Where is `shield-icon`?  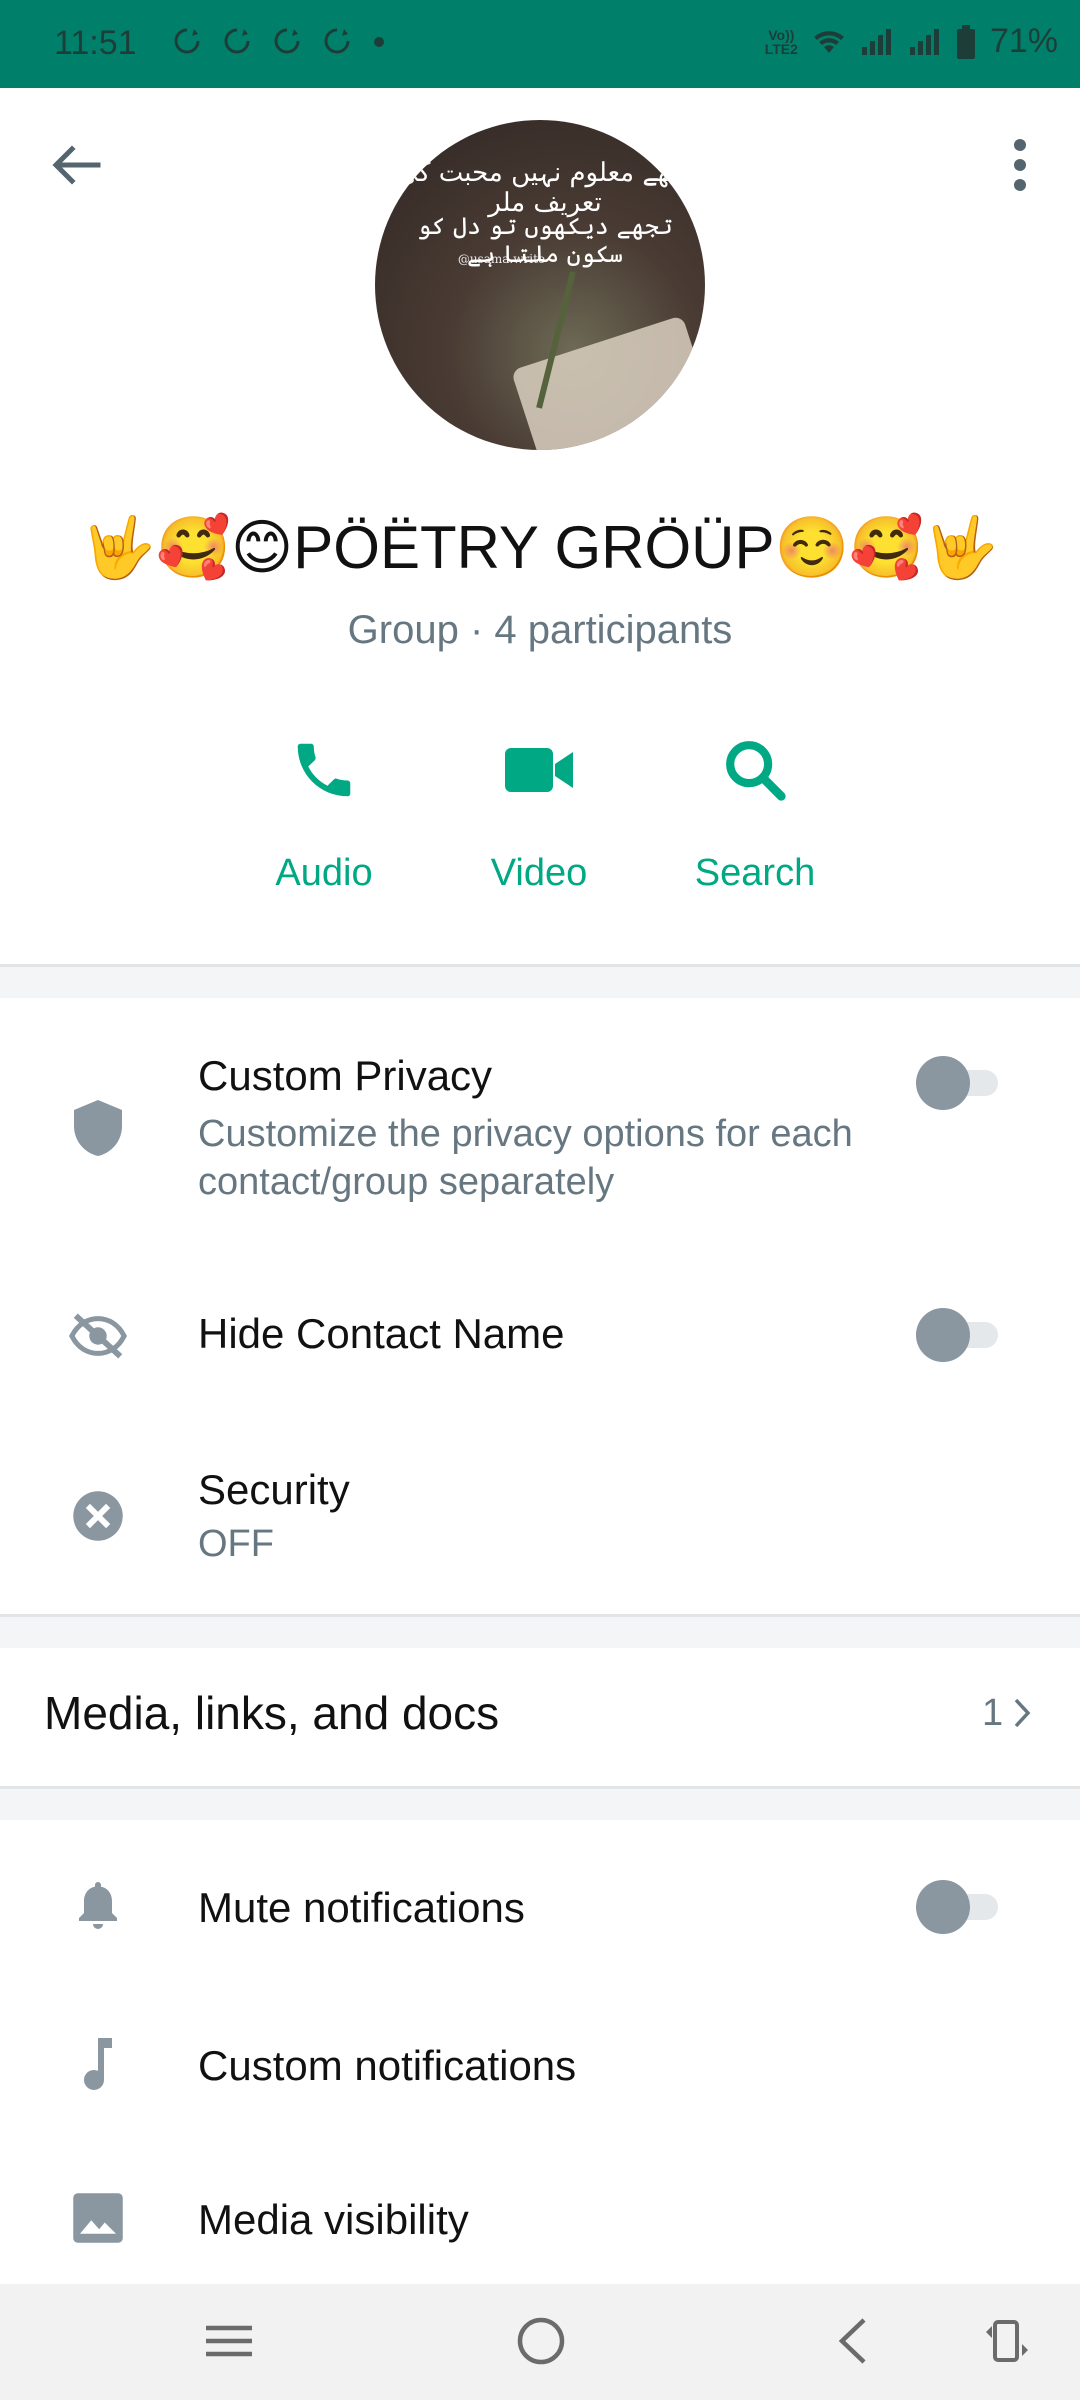
shield-icon is located at coordinates (98, 1128).